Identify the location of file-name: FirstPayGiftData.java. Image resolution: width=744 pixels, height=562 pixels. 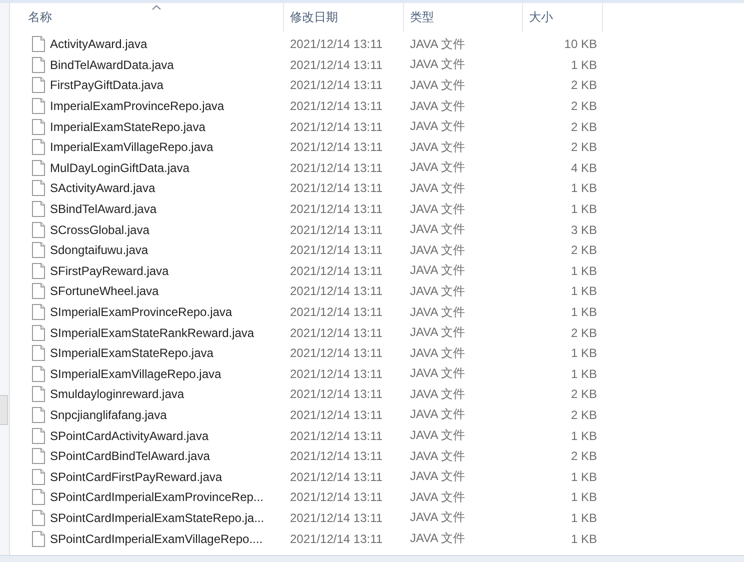
(107, 85).